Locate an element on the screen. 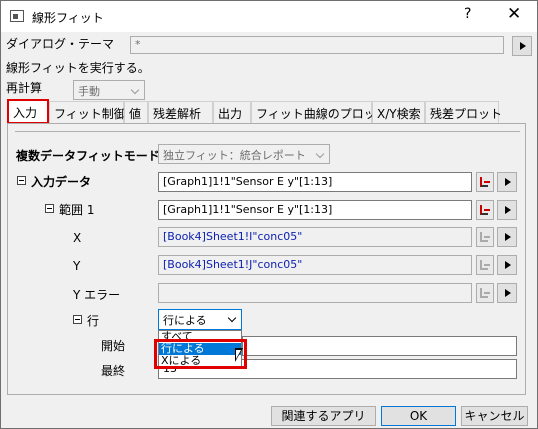 The image size is (538, 429). row-select-value: 行による is located at coordinates (185, 320).